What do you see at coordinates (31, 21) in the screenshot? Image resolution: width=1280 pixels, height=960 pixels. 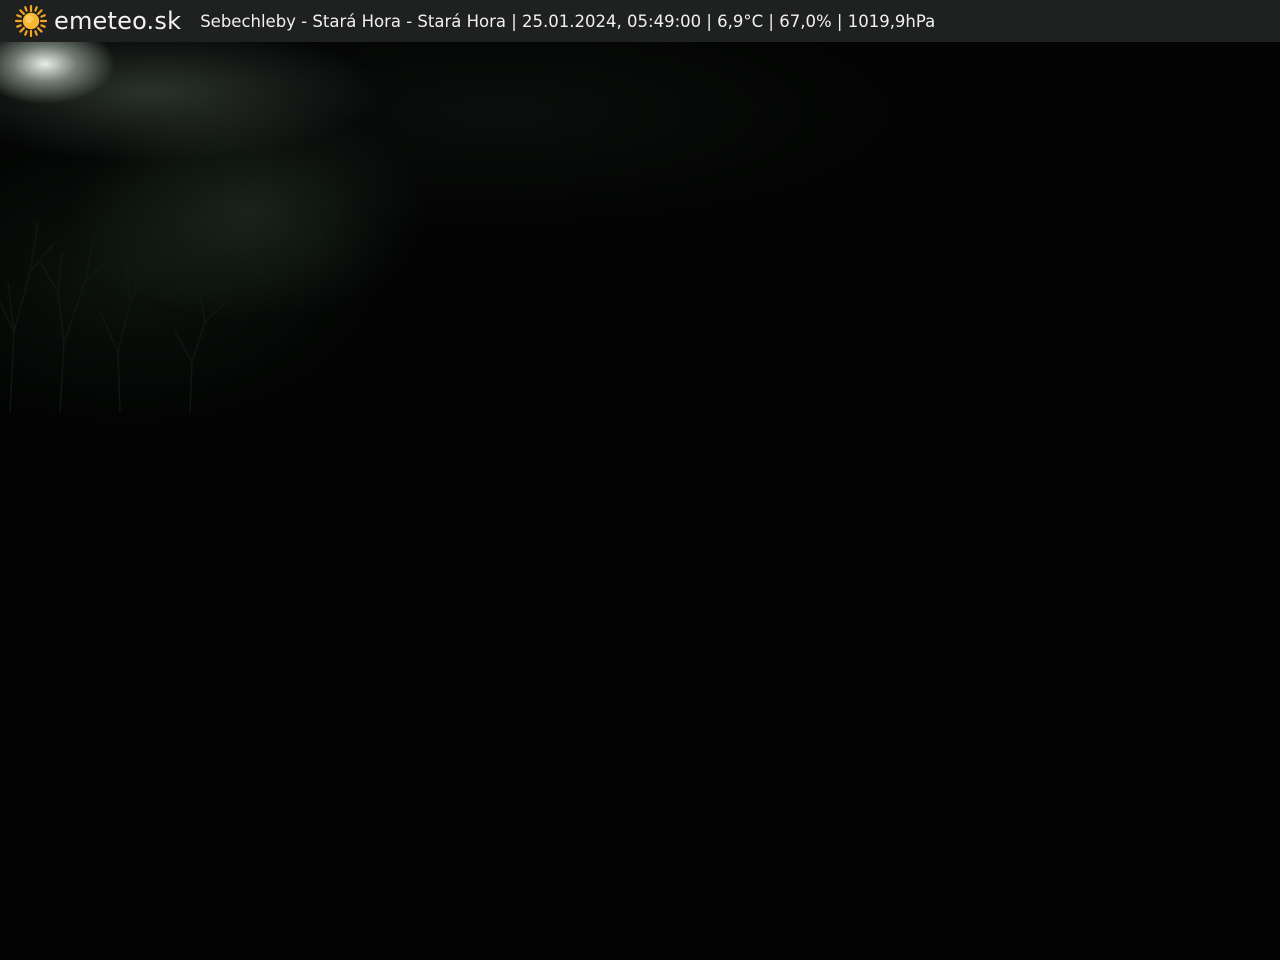 I see `sun-icon` at bounding box center [31, 21].